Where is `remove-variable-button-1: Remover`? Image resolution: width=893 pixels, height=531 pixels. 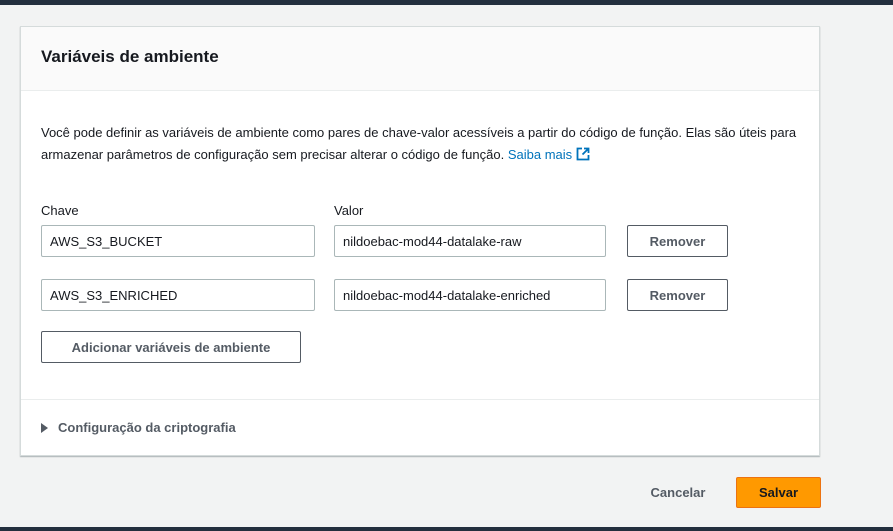
remove-variable-button-1: Remover is located at coordinates (677, 241).